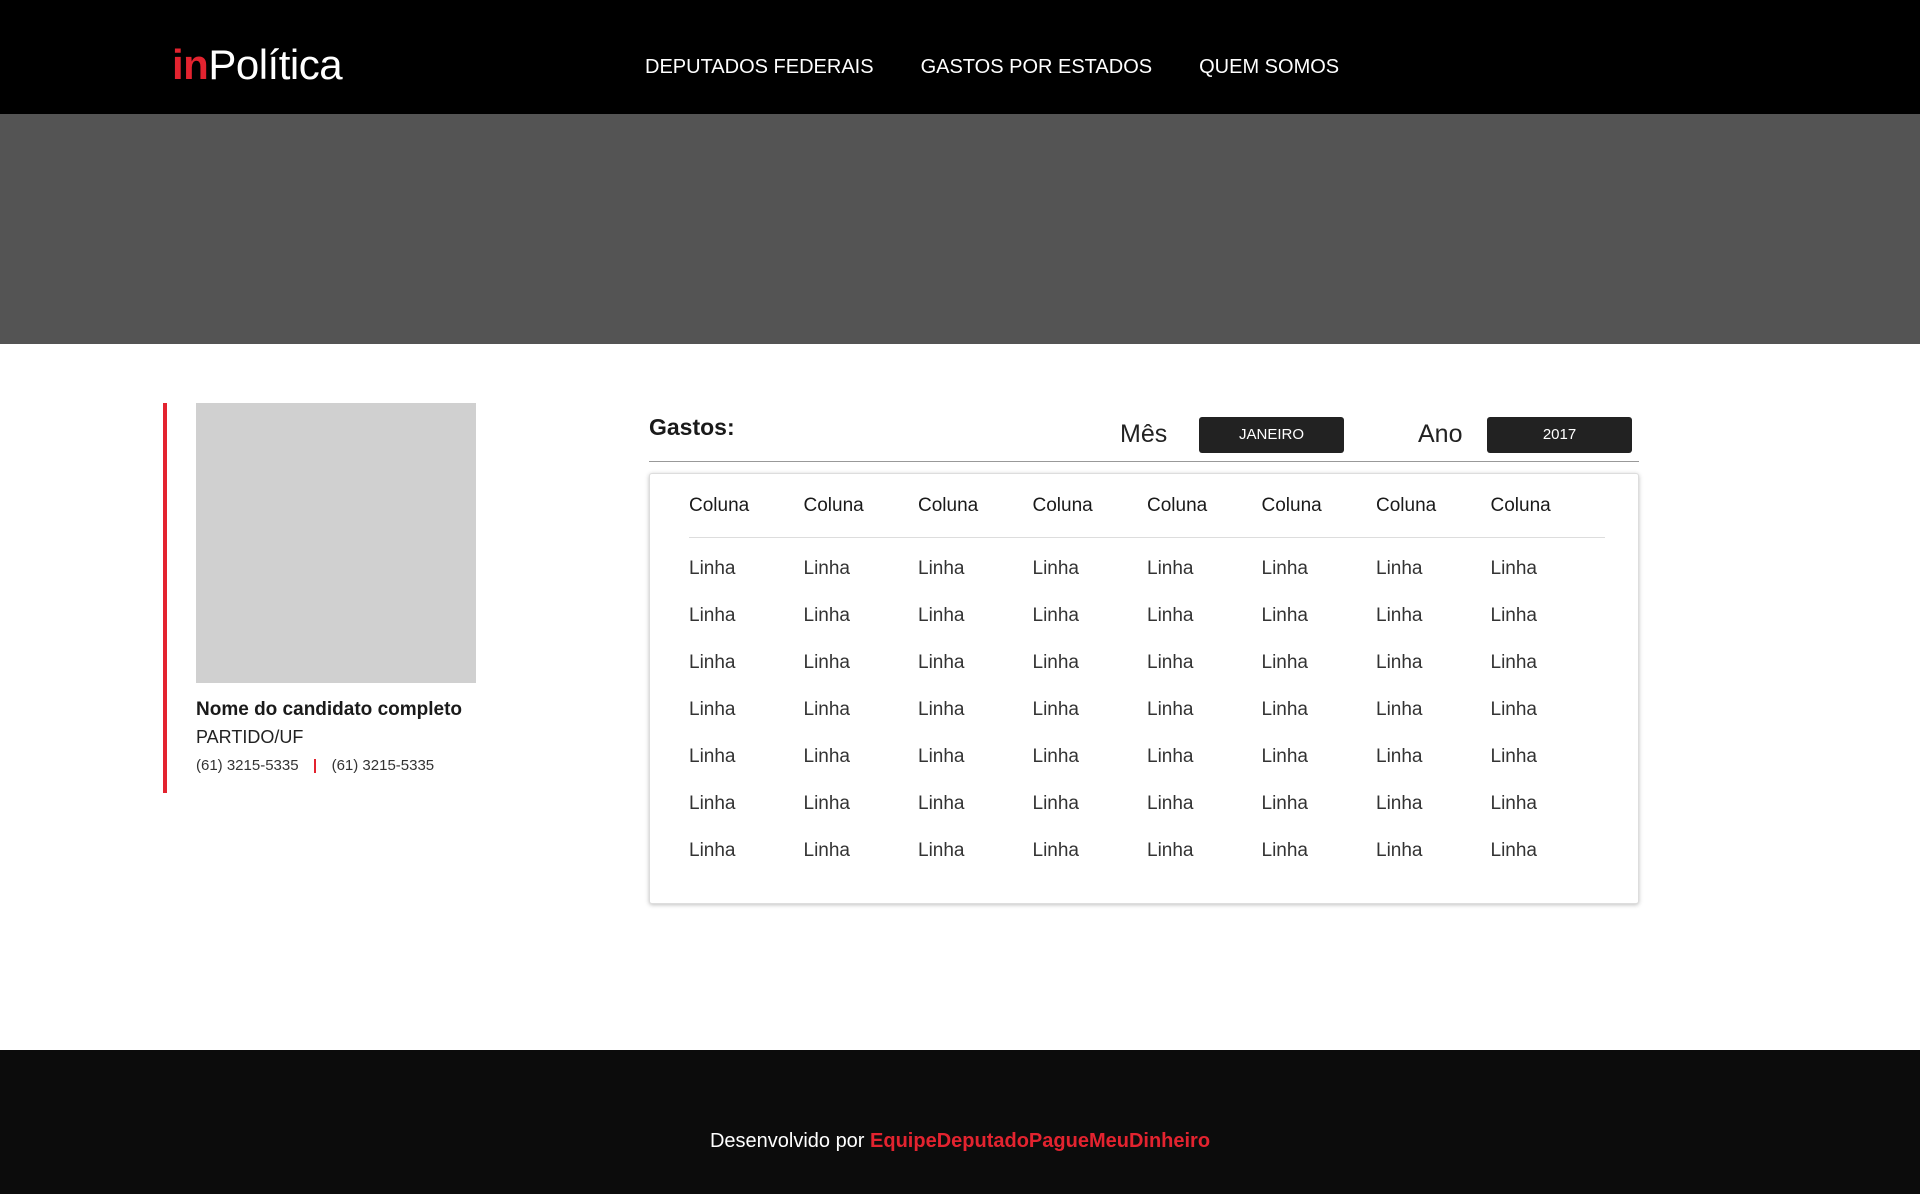 This screenshot has height=1194, width=1920. What do you see at coordinates (250, 737) in the screenshot?
I see `candidate-party: PARTIDO/UF` at bounding box center [250, 737].